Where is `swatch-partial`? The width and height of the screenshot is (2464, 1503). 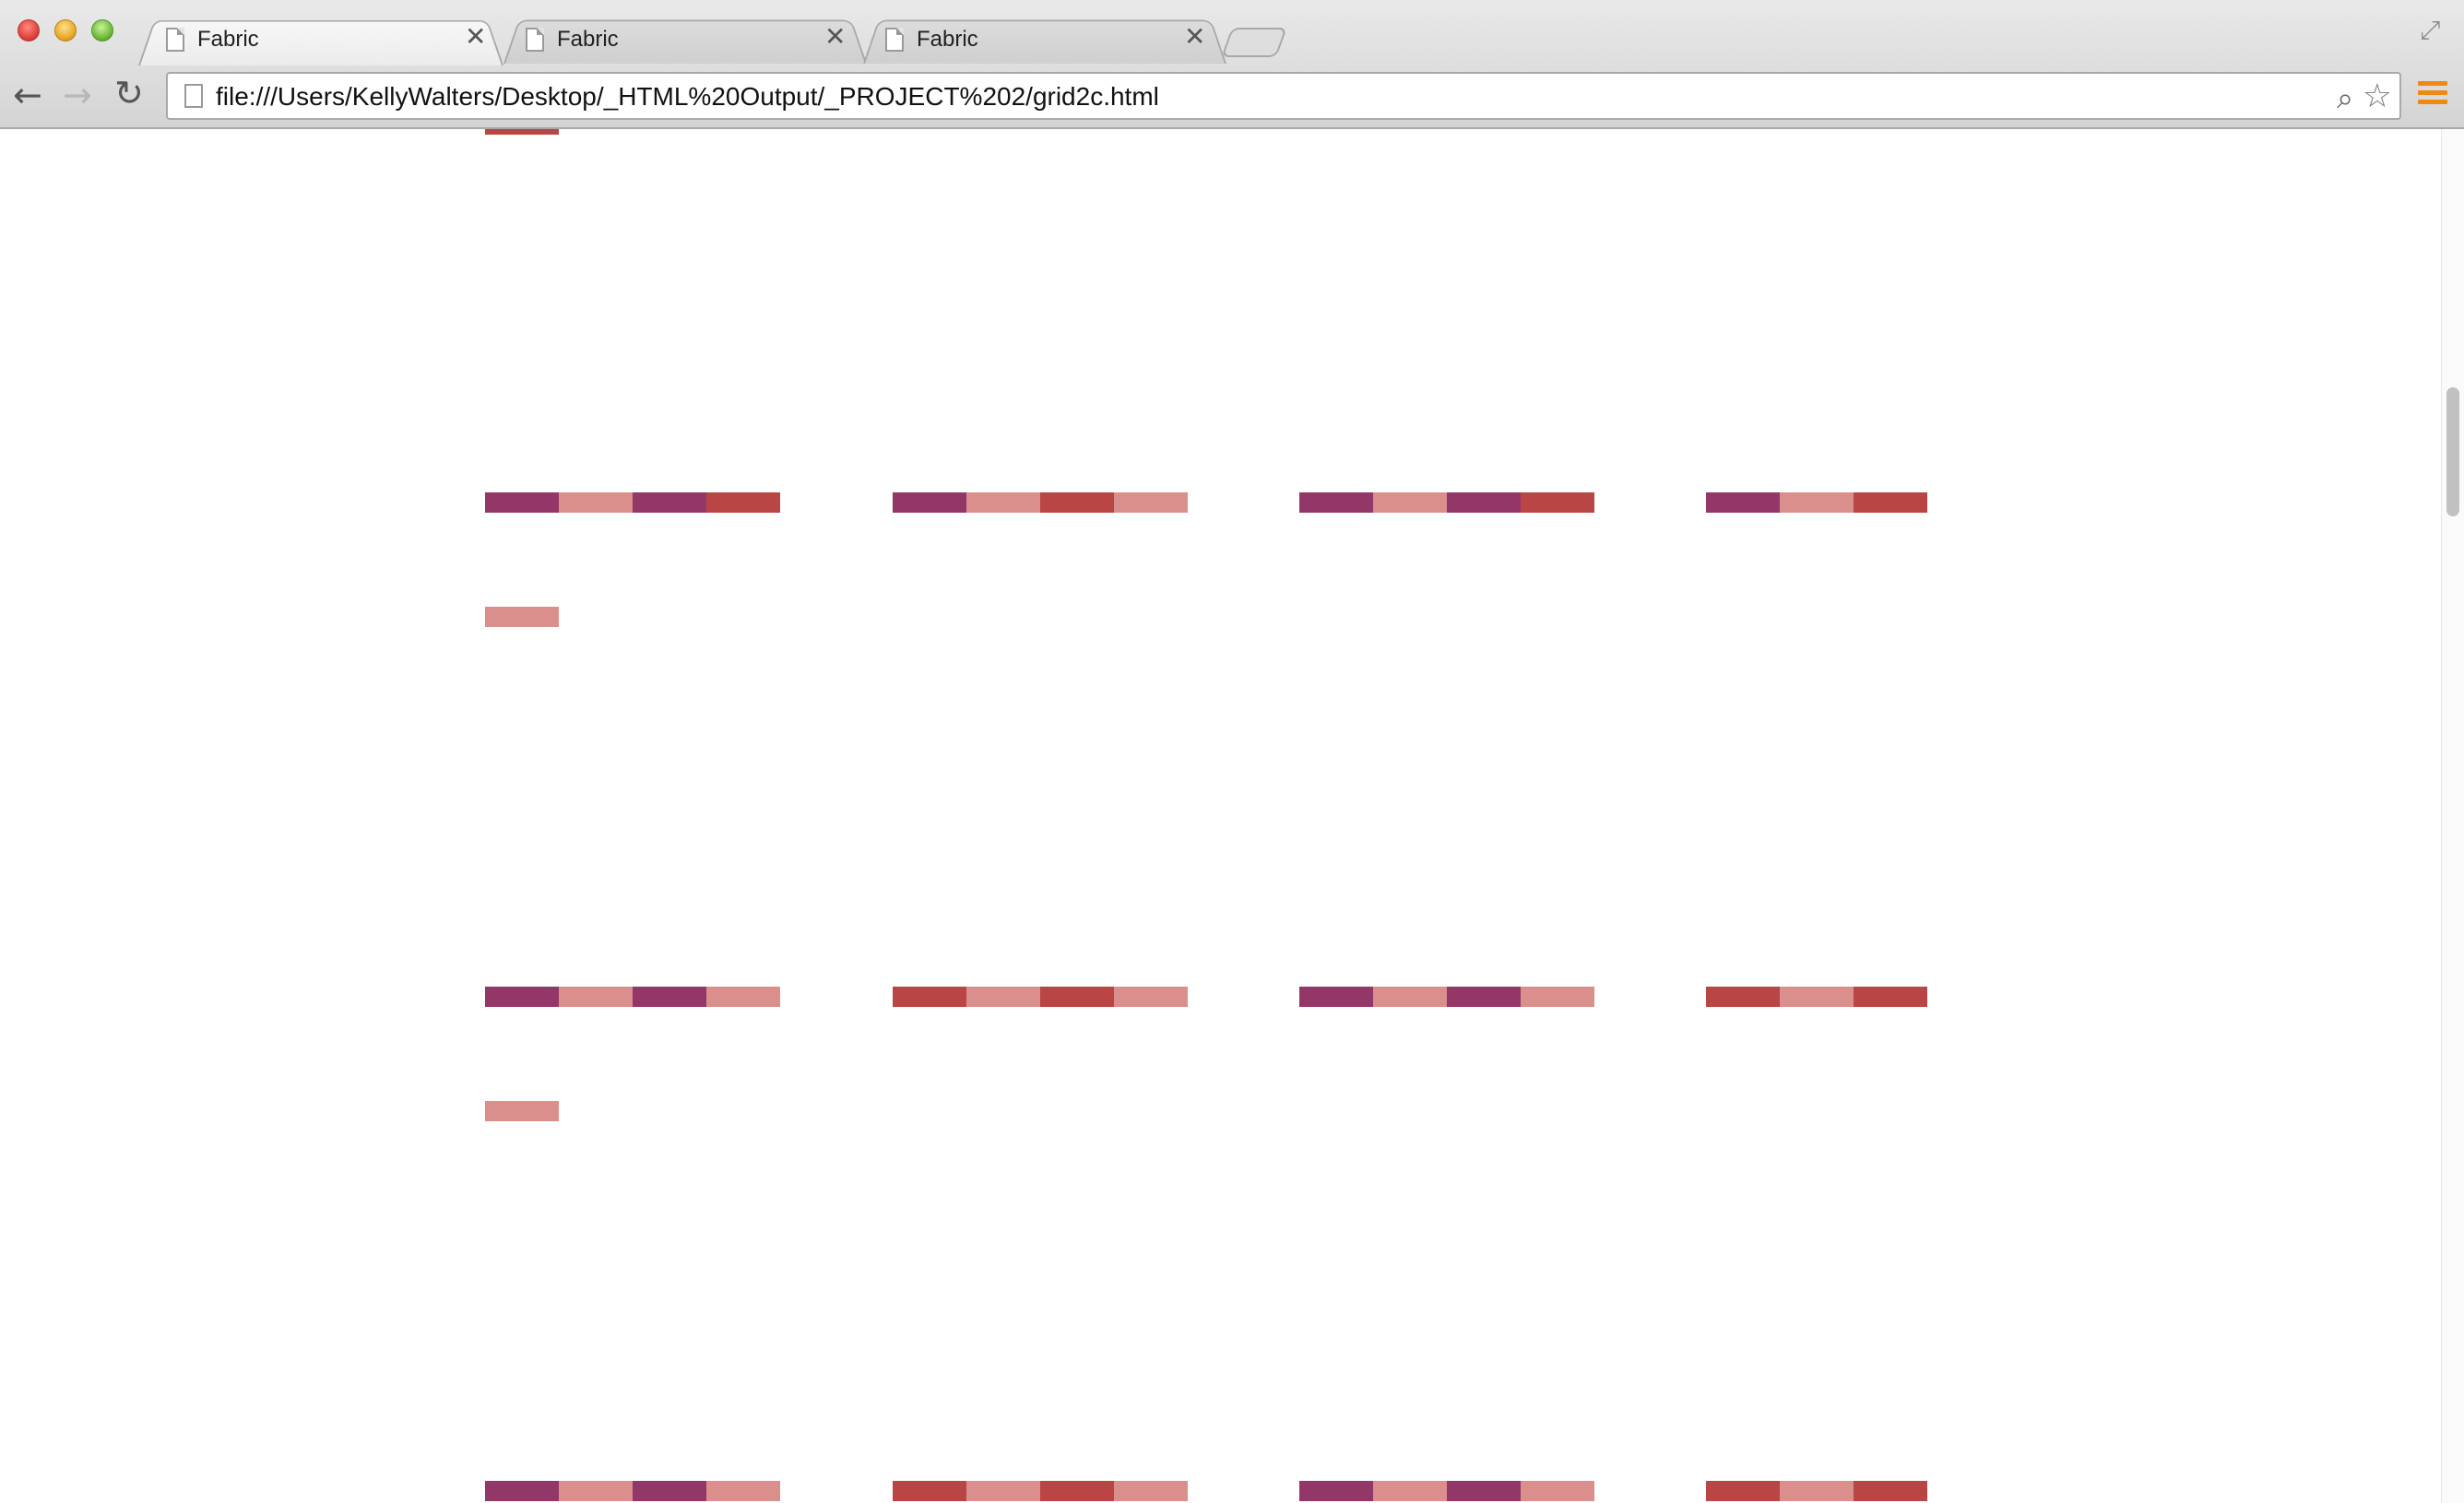 swatch-partial is located at coordinates (522, 132).